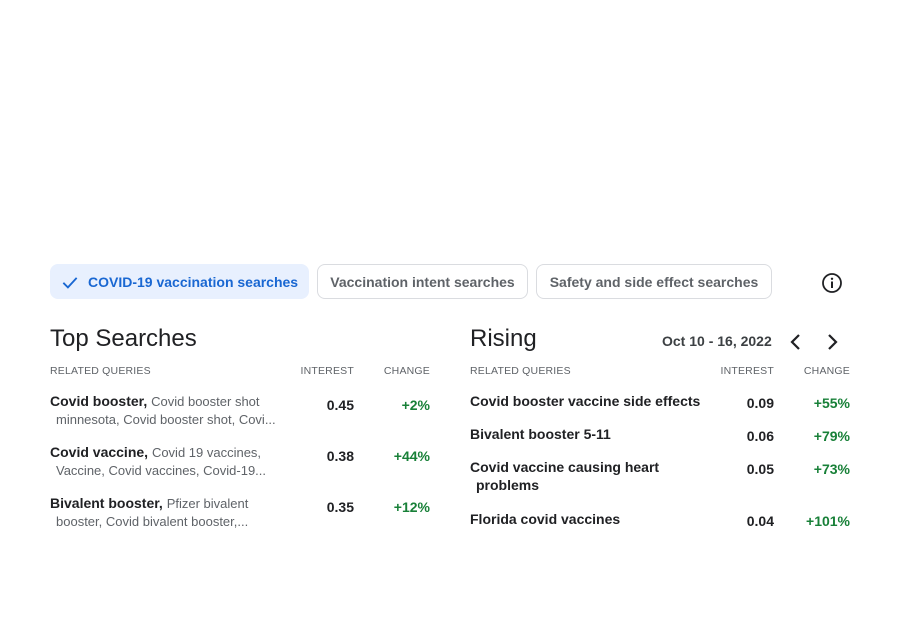 This screenshot has width=900, height=630. What do you see at coordinates (340, 507) in the screenshot?
I see `interest-value: 0.35` at bounding box center [340, 507].